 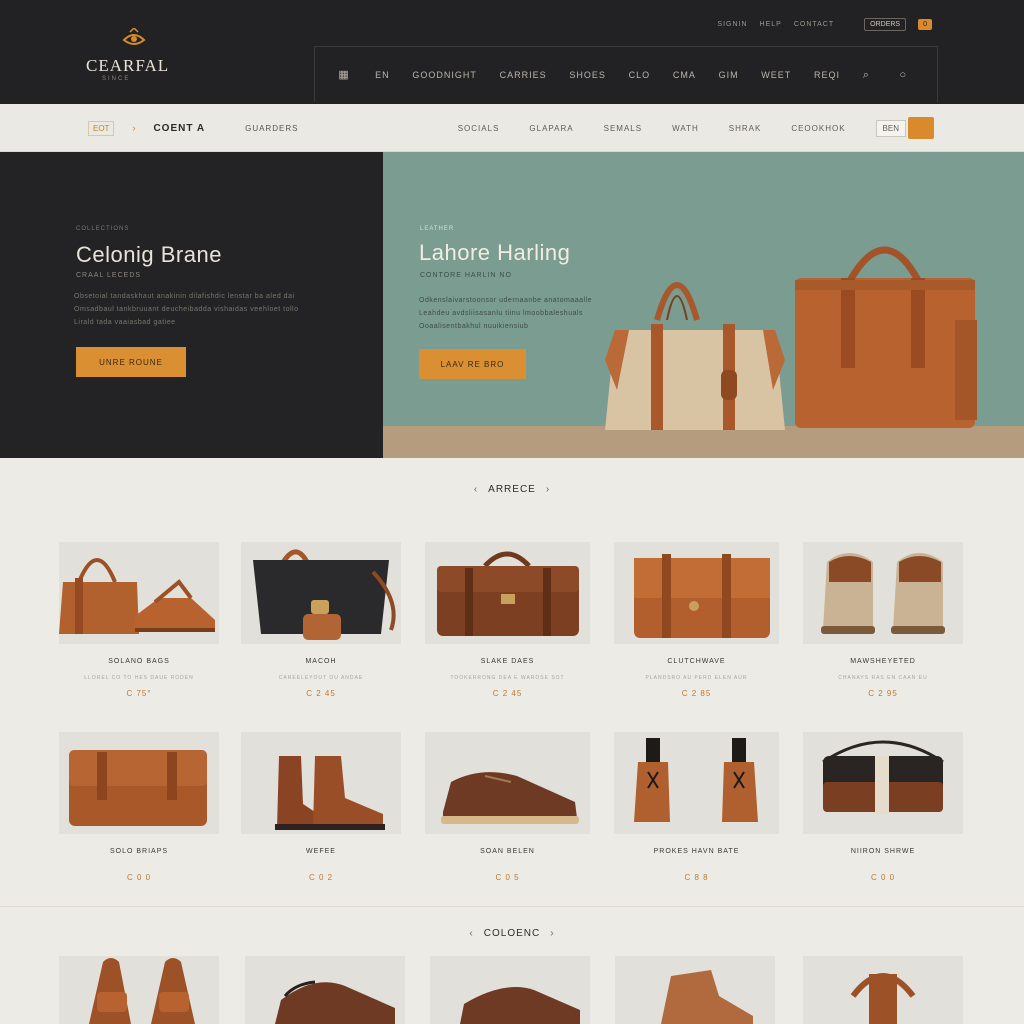 What do you see at coordinates (696, 851) in the screenshot?
I see `product-name: PROKES HAVN BATE` at bounding box center [696, 851].